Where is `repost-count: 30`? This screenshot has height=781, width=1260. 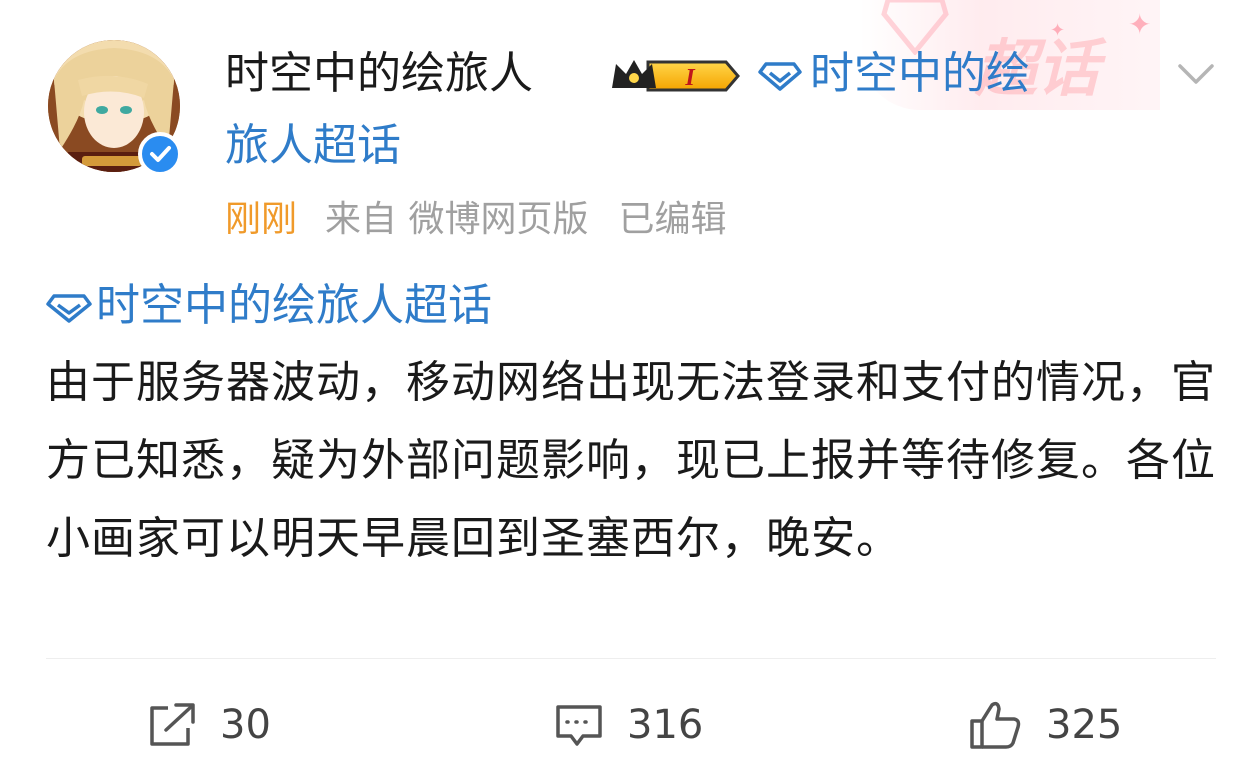
repost-count: 30 is located at coordinates (245, 725).